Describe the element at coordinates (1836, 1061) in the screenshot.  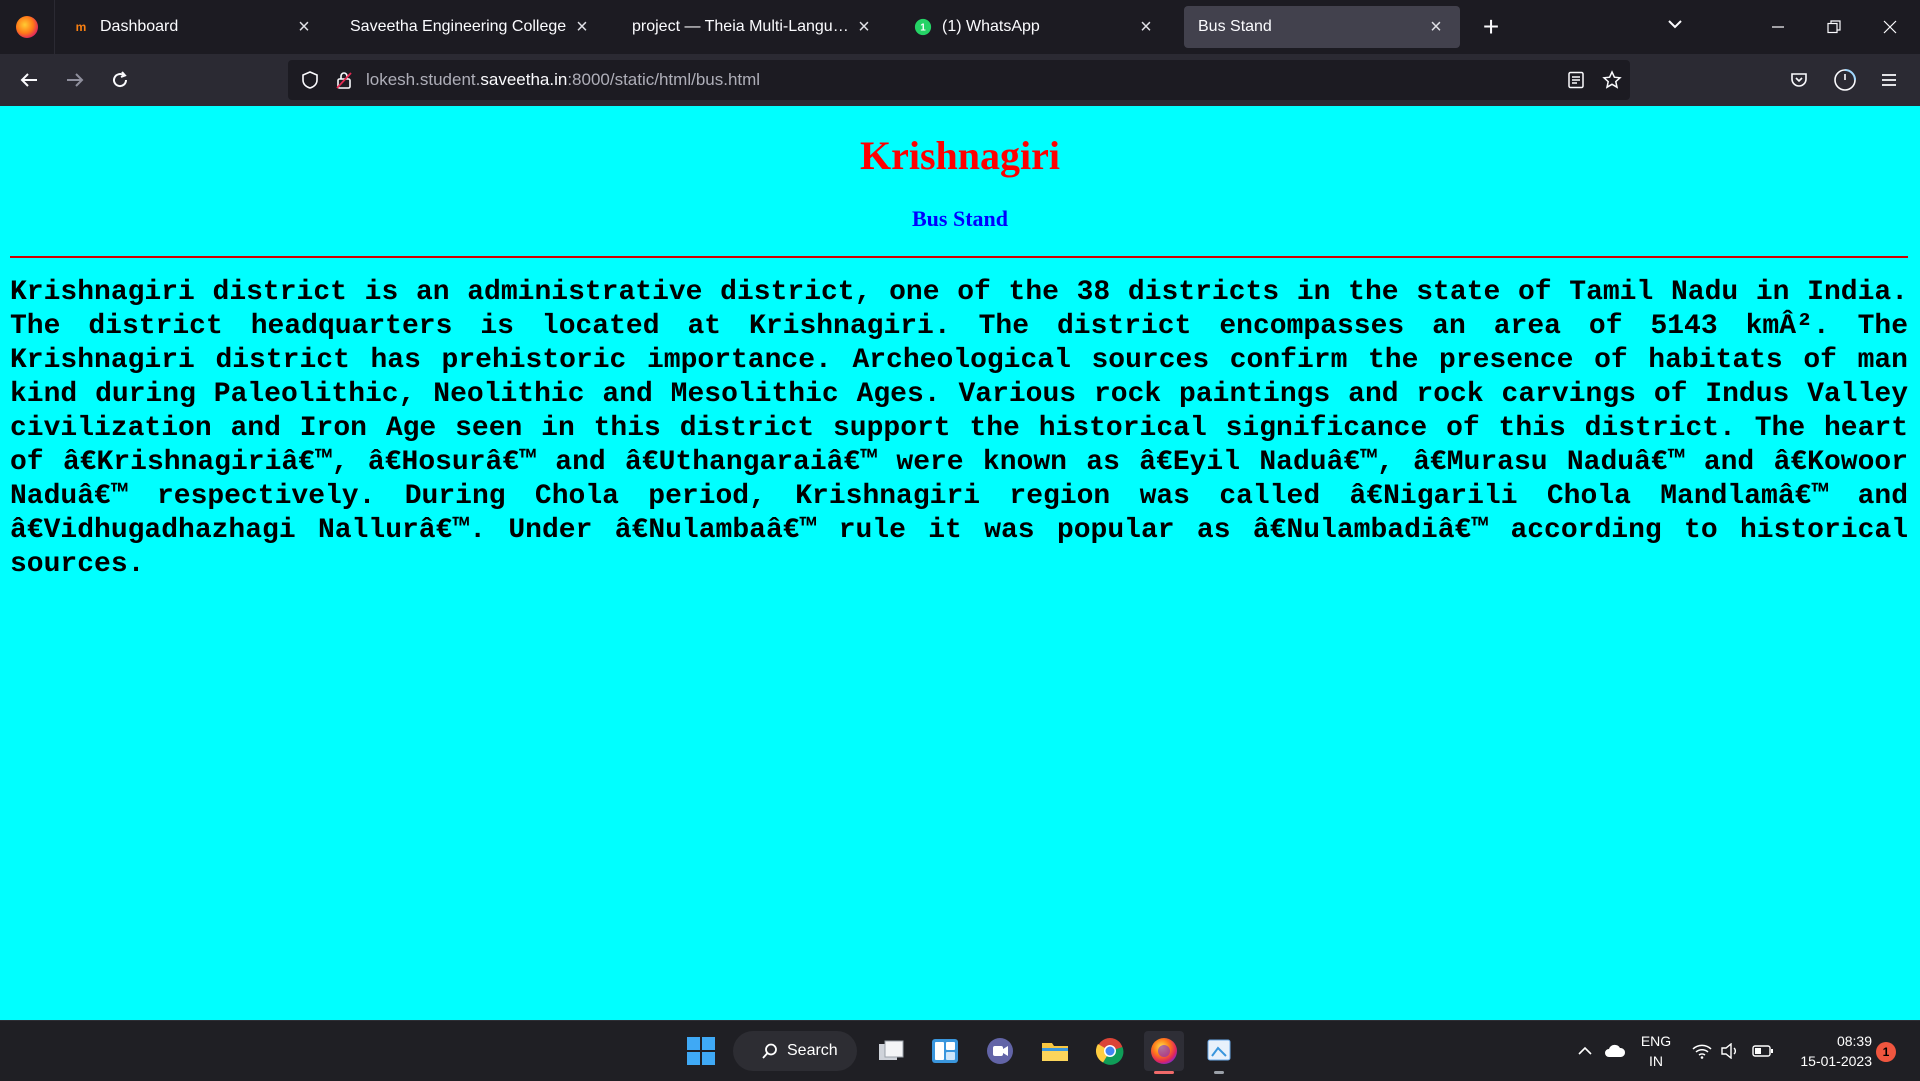
I see `clock-date: 15-01-2023` at that location.